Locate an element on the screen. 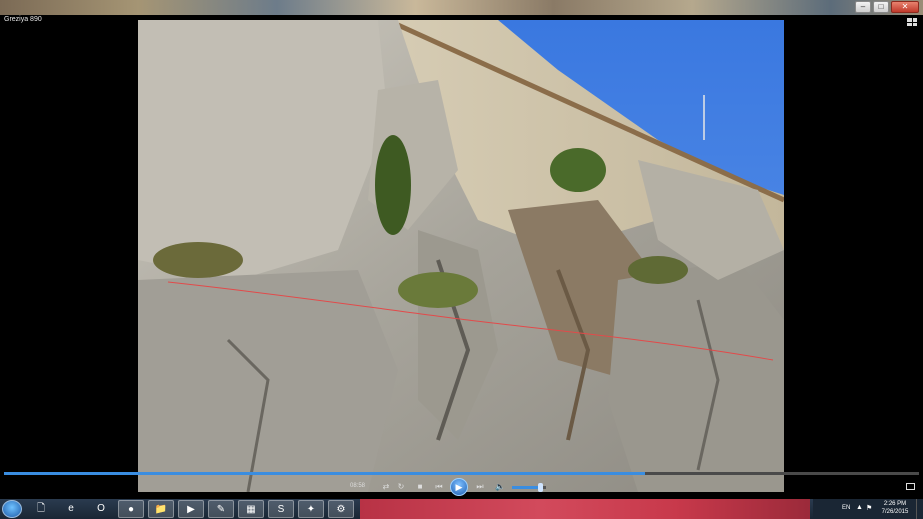 The height and width of the screenshot is (519, 923). volume-slider is located at coordinates (529, 487).